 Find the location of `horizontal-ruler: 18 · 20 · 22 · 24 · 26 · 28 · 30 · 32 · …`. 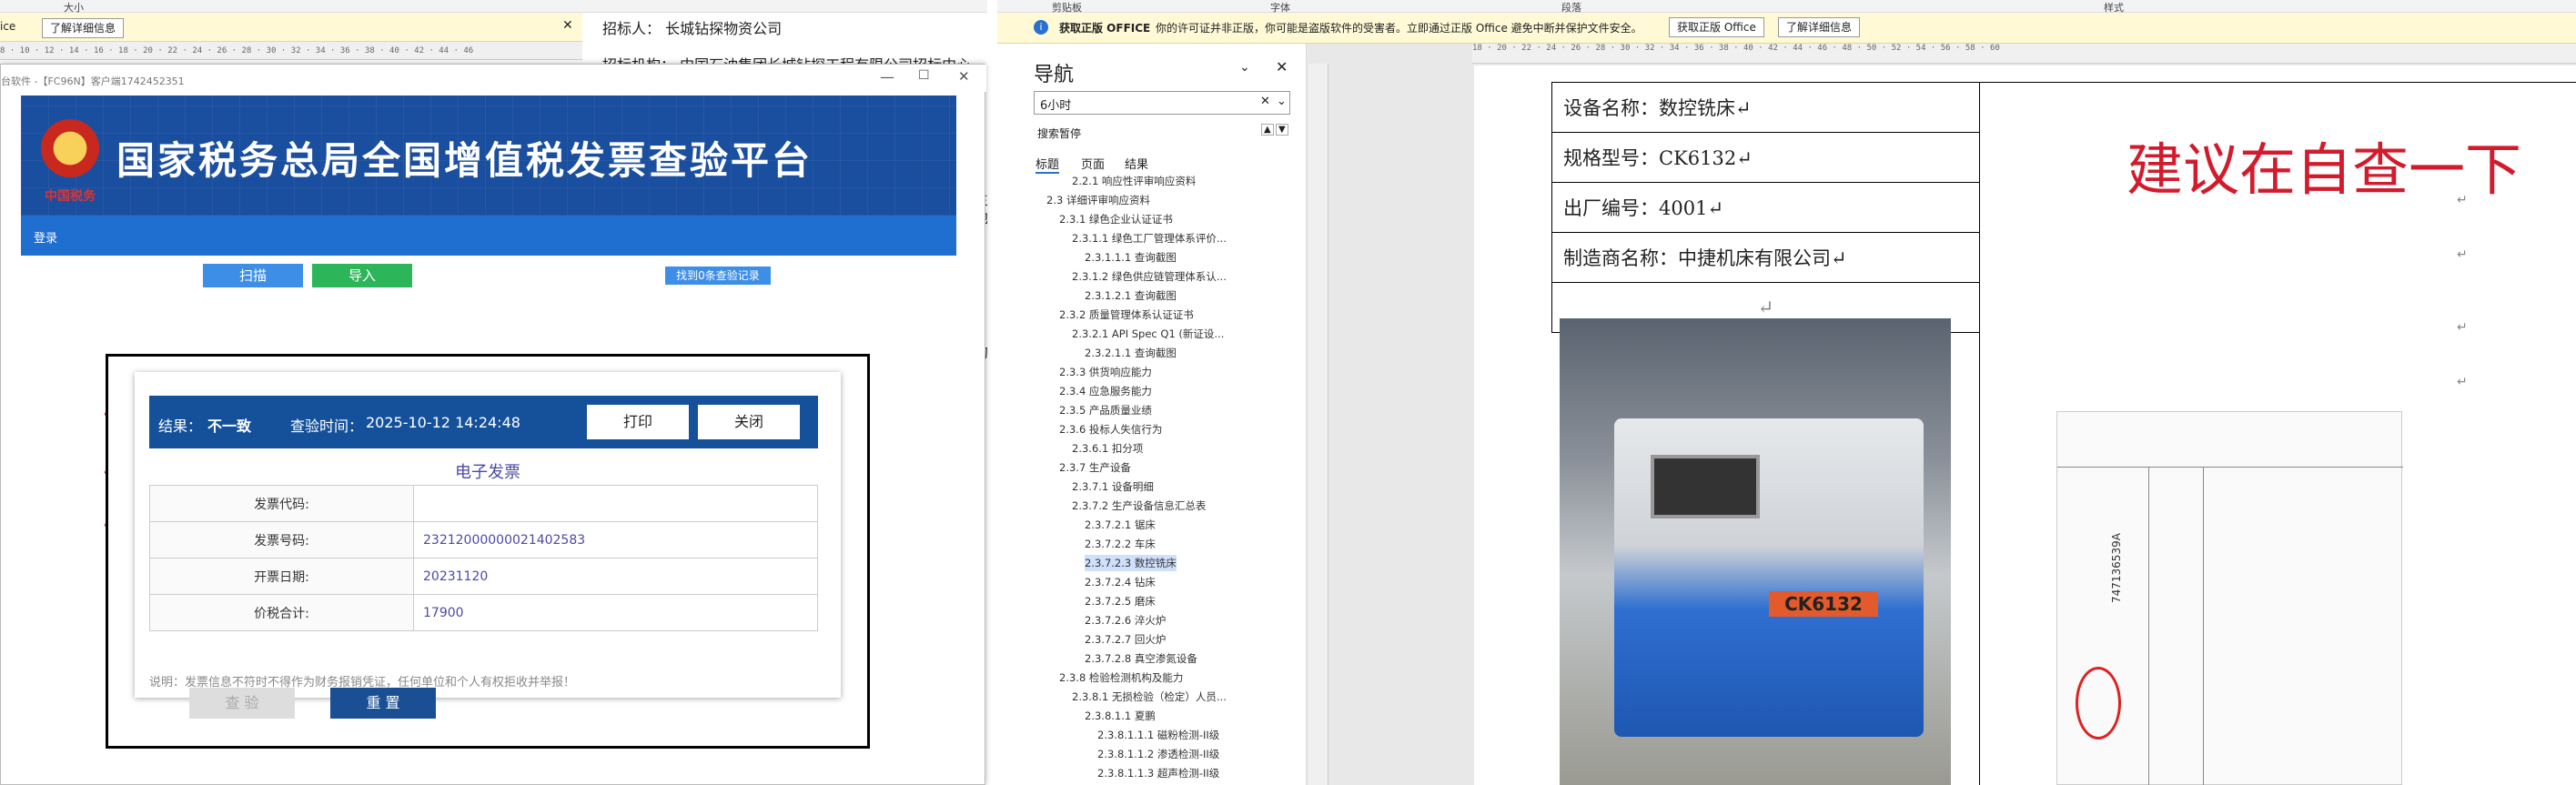

horizontal-ruler: 18 · 20 · 22 · 24 · 26 · 28 · 30 · 32 · … is located at coordinates (2024, 54).